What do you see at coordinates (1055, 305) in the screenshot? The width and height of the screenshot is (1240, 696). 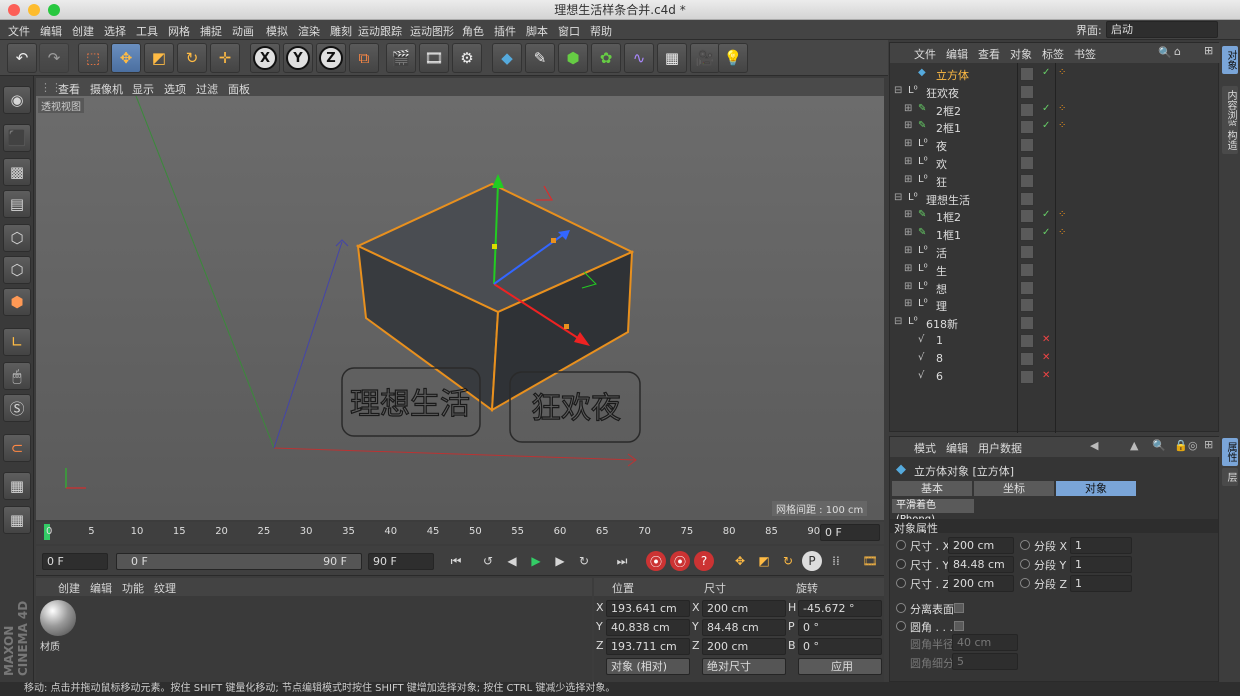 I see `object-row: ⊞ L⁰ 理` at bounding box center [1055, 305].